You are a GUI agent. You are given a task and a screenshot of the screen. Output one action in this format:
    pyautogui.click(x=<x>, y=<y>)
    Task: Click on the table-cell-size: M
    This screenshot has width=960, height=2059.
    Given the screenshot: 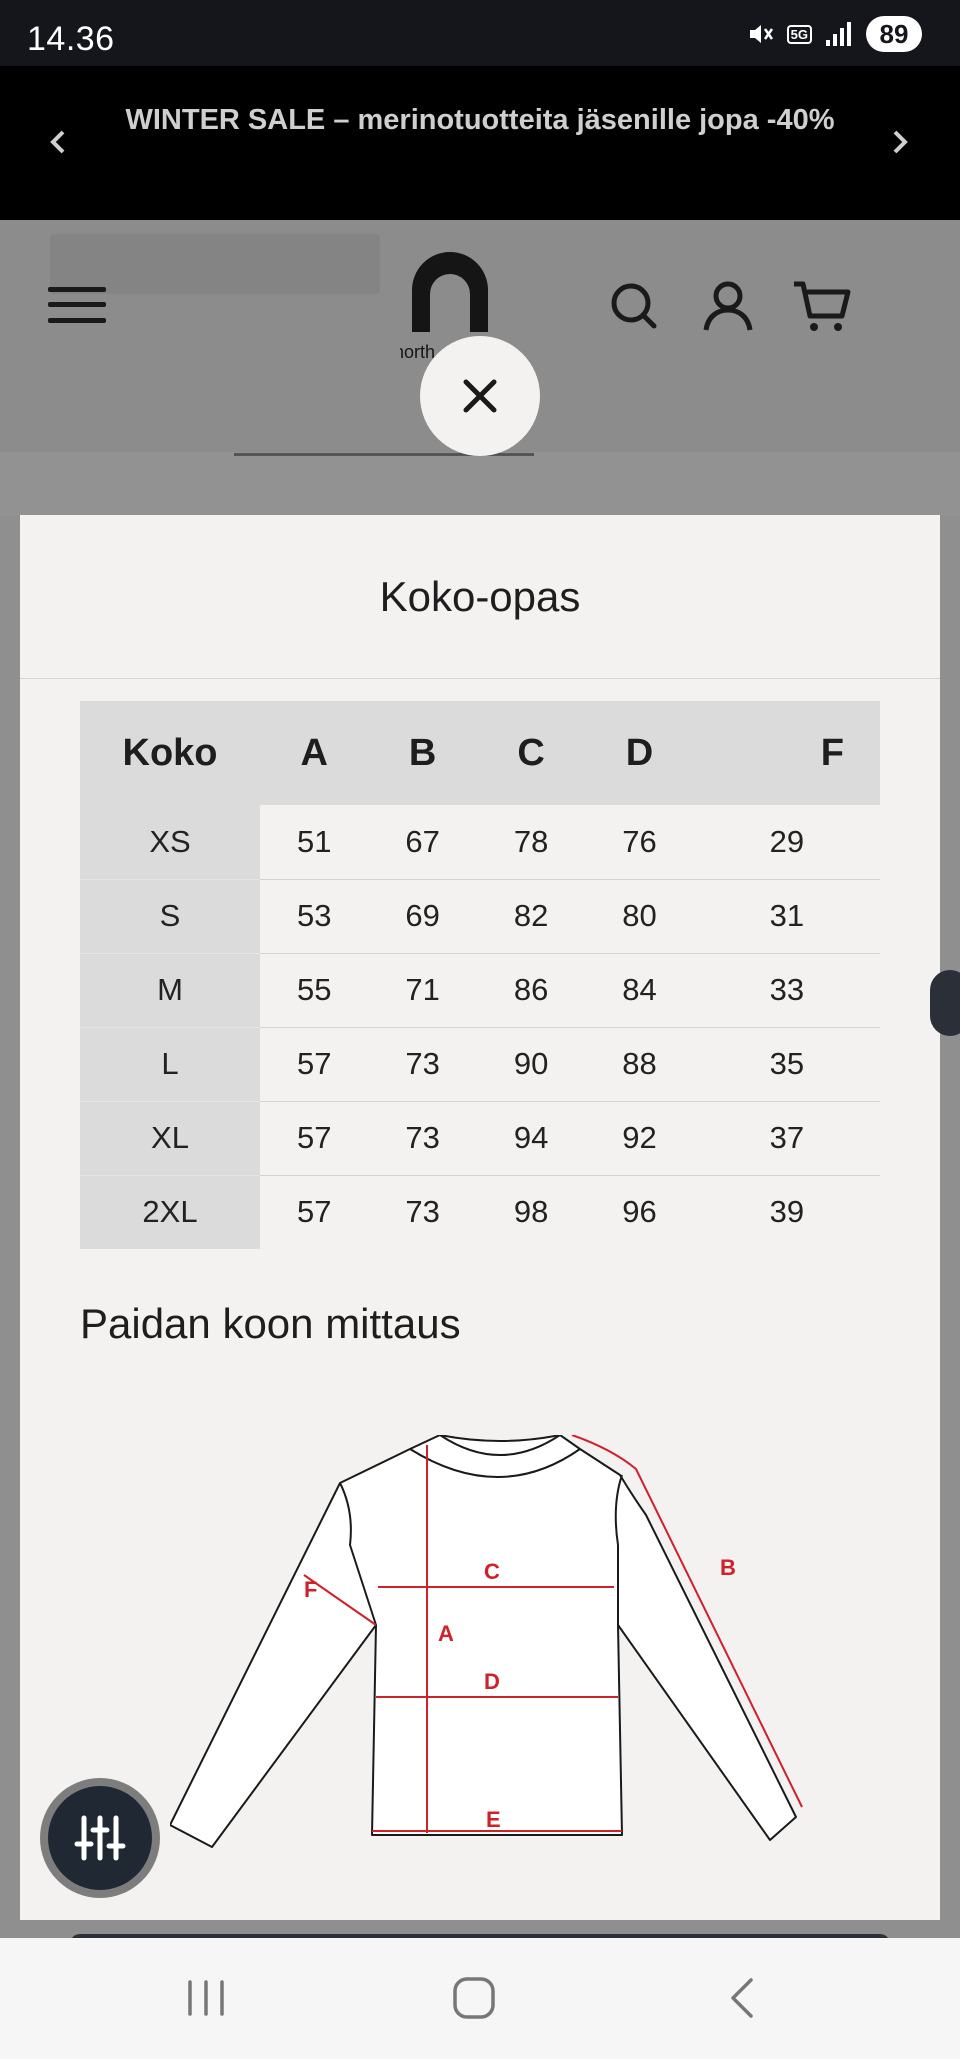 What is the action you would take?
    pyautogui.click(x=170, y=990)
    